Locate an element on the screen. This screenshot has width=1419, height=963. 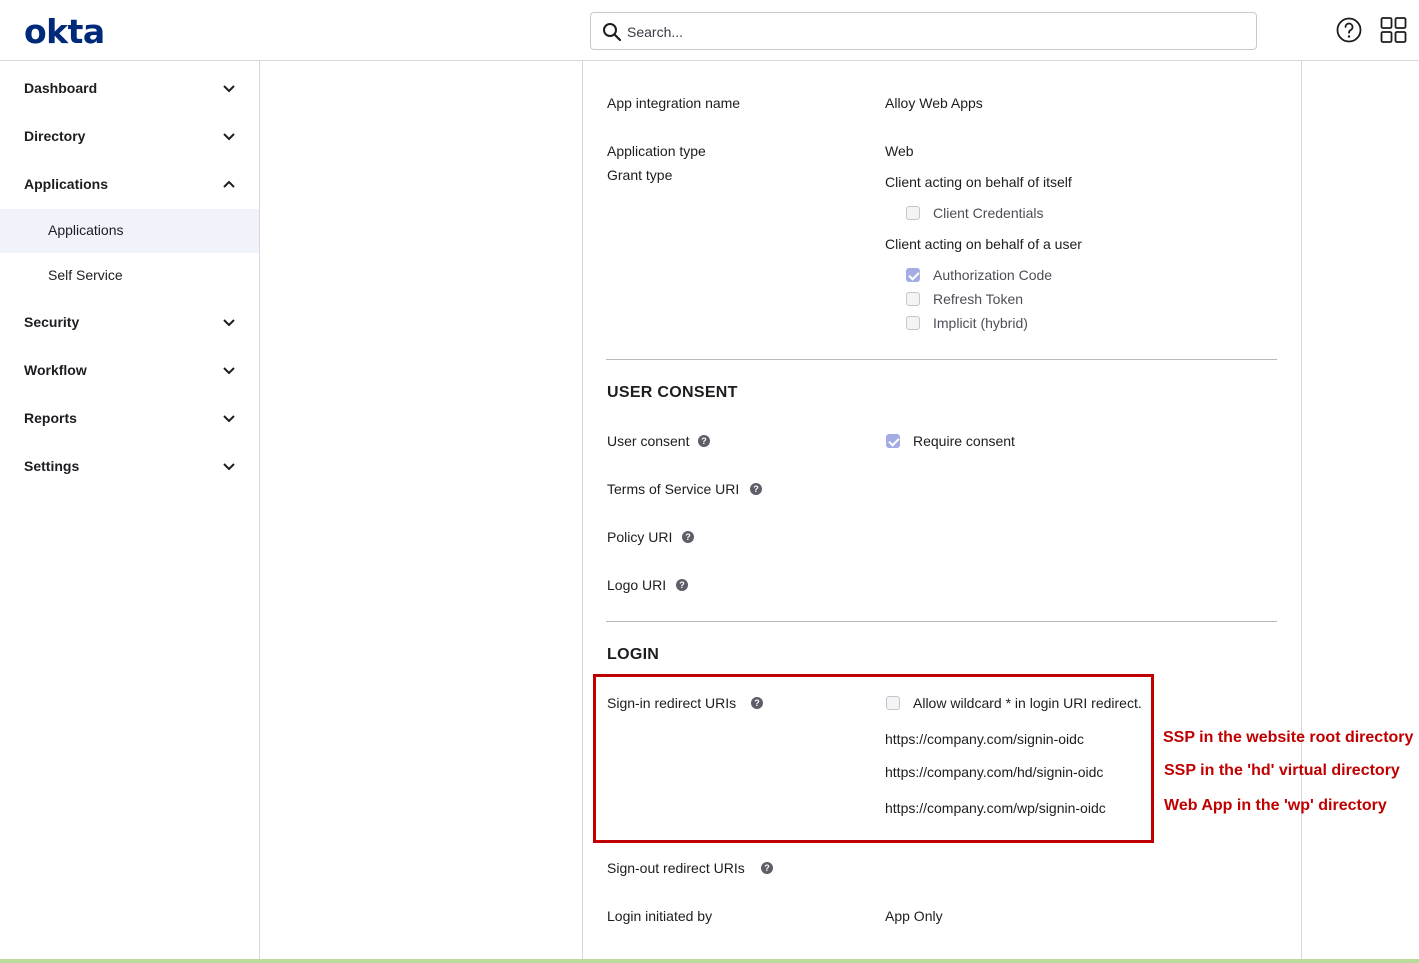
sidebar-subitem-label: Self Service is located at coordinates (85, 275).